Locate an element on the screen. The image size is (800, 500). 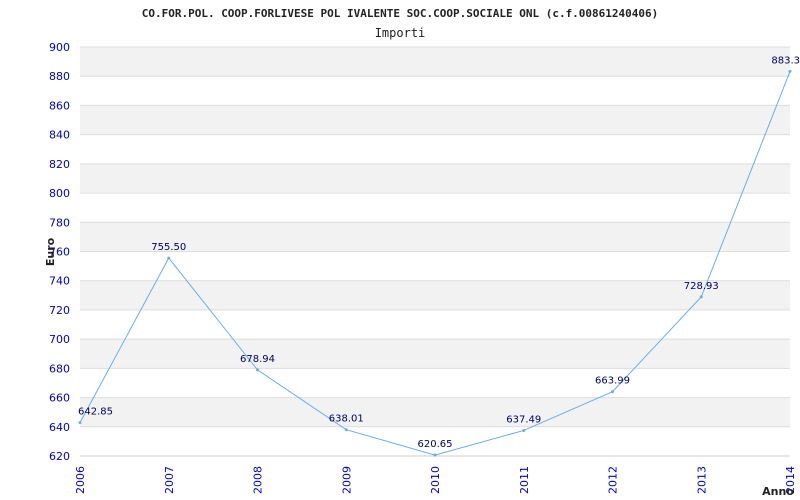
x-tick-label: 2013 is located at coordinates (701, 480).